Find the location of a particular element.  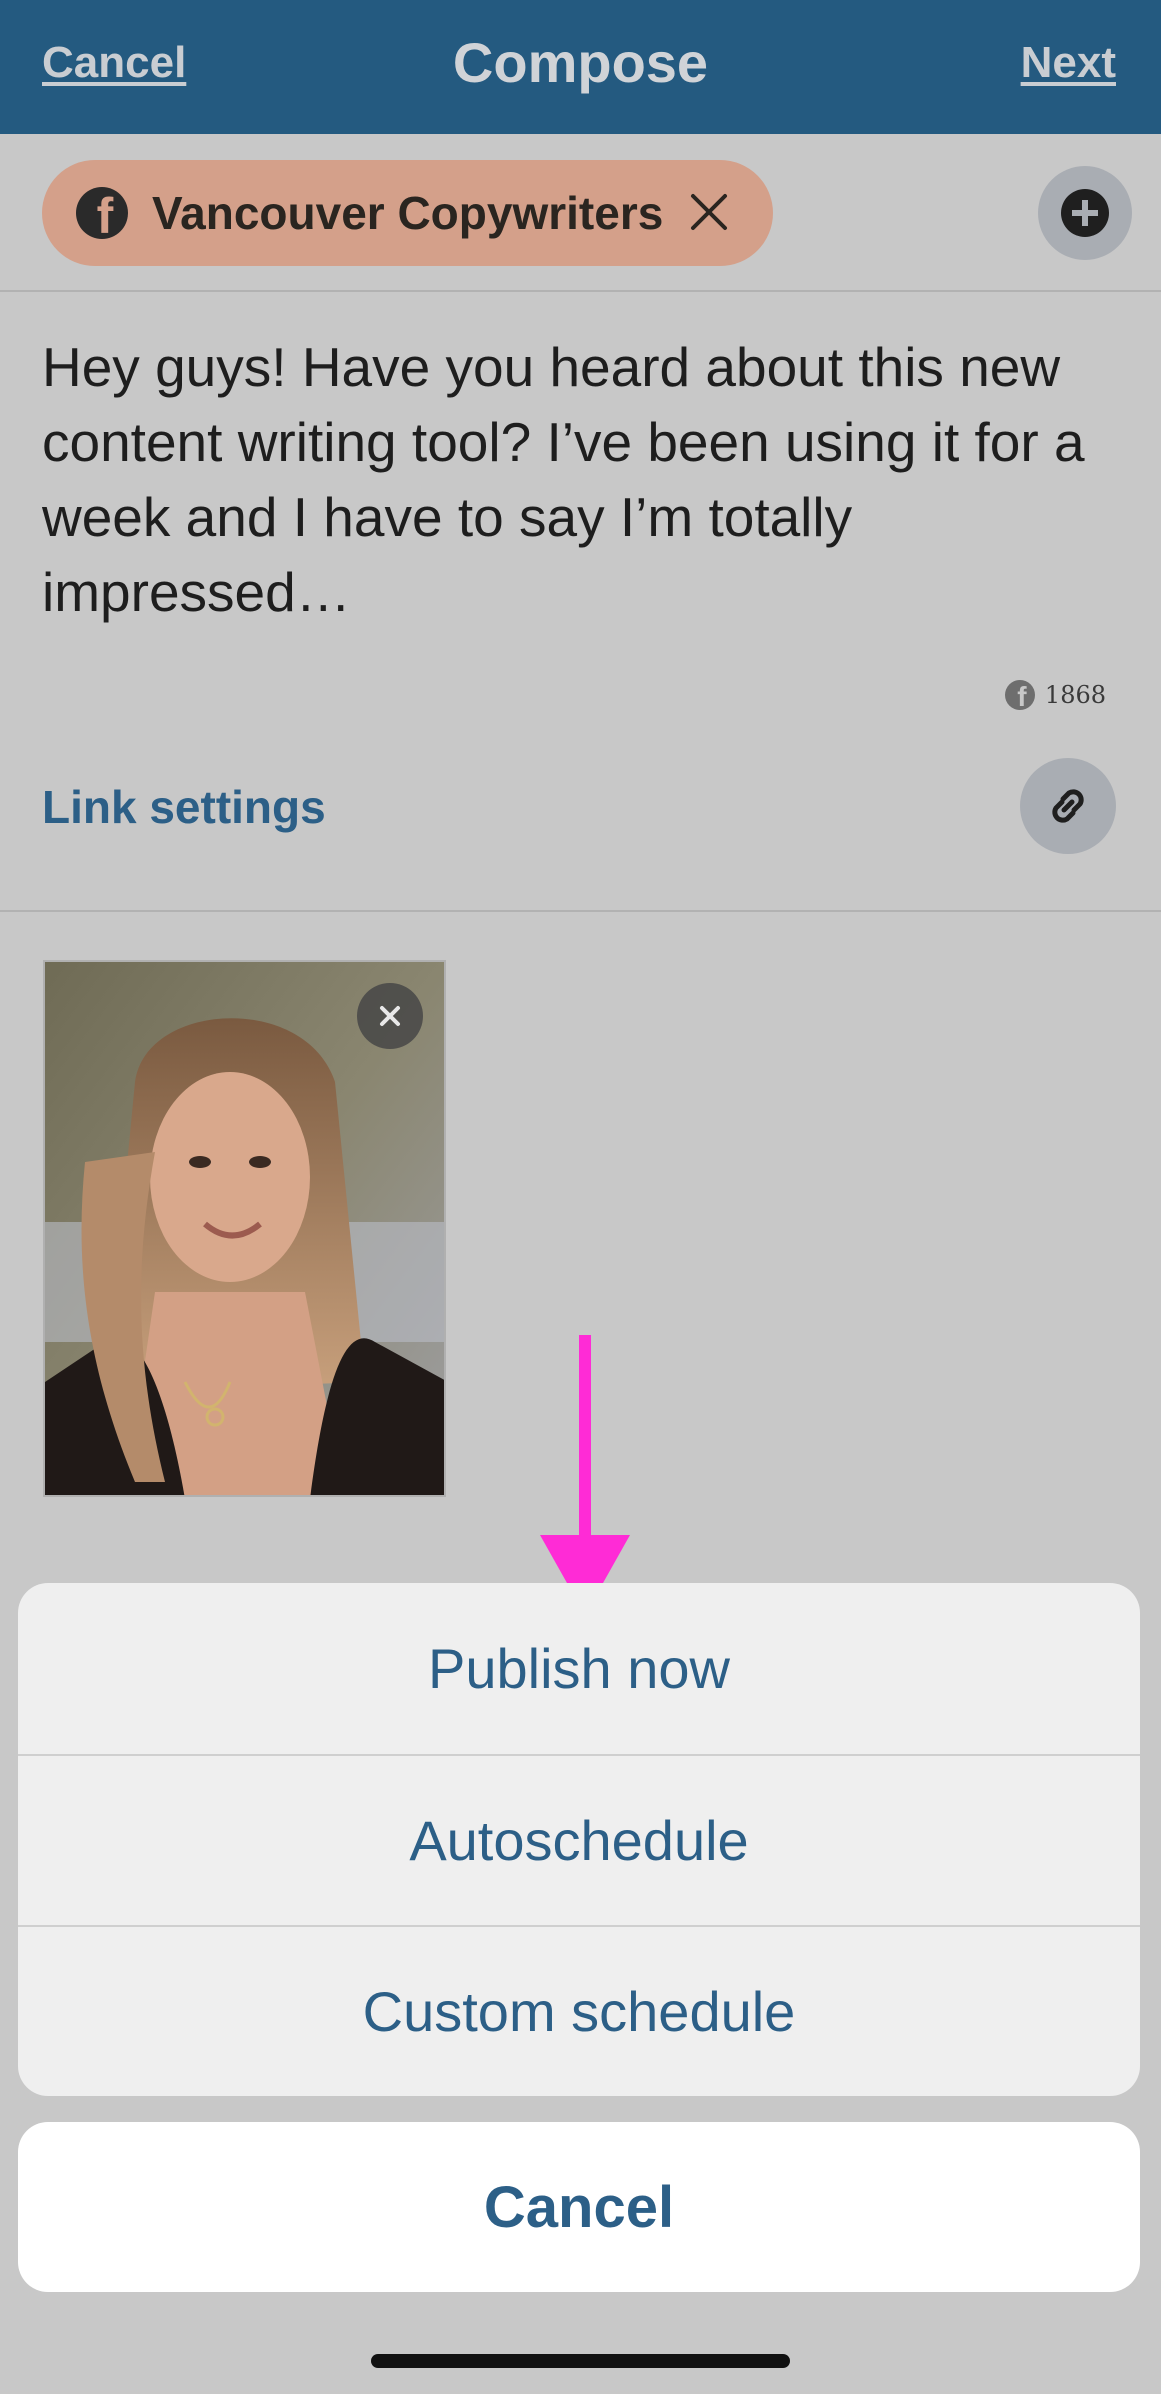

annotation-arrow-icon is located at coordinates (585, 1475).